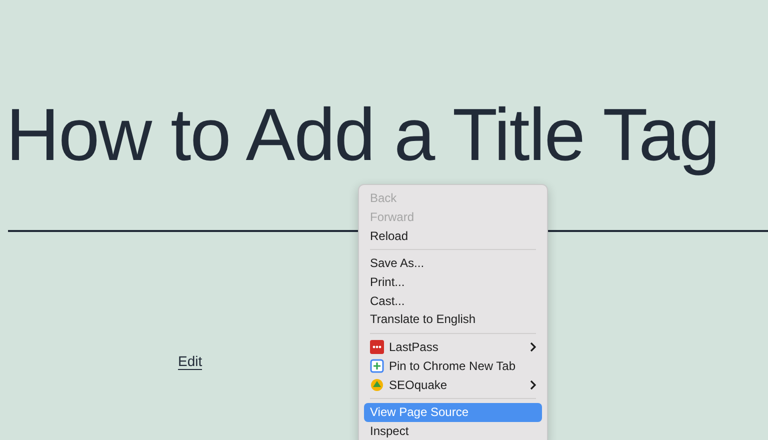 This screenshot has width=768, height=440. I want to click on menu-item: Translate to English, so click(453, 319).